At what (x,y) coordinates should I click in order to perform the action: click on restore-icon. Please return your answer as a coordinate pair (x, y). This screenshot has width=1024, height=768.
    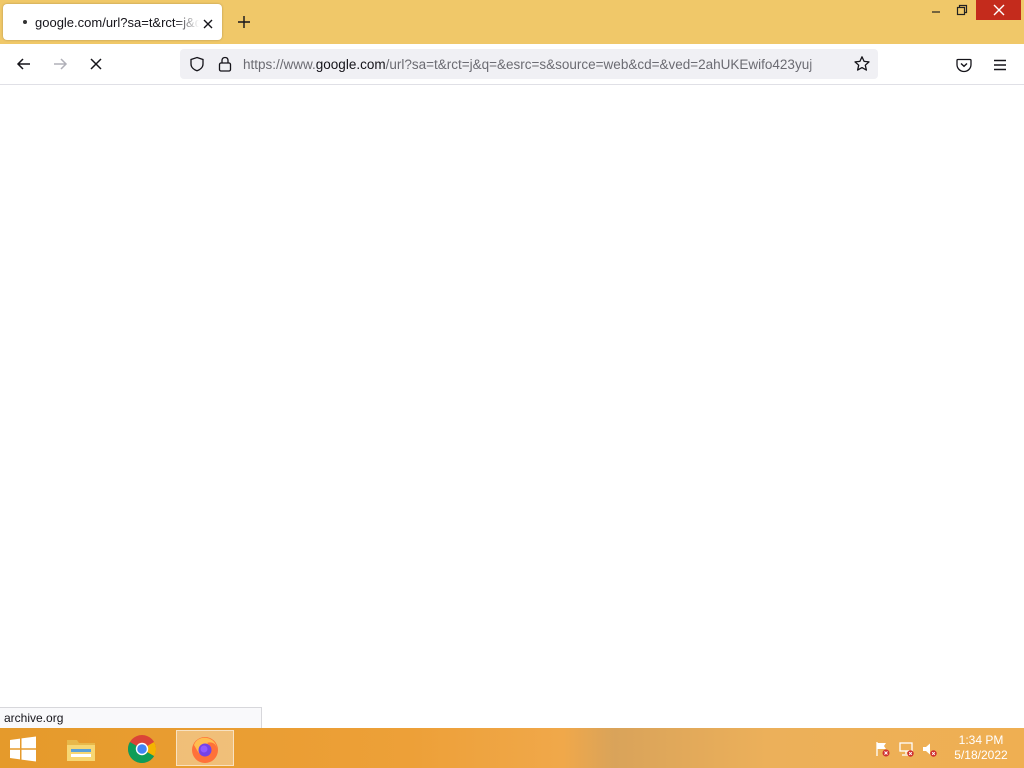
    Looking at the image, I should click on (962, 10).